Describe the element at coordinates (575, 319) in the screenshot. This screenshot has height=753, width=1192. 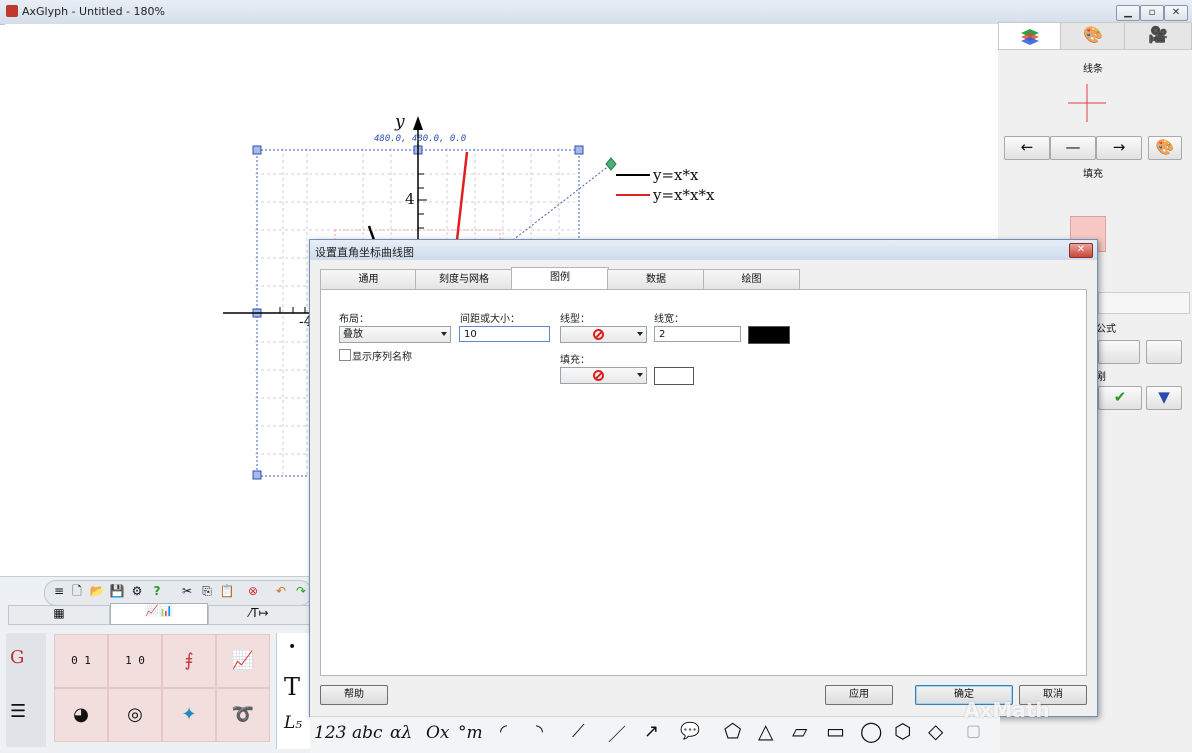
I see `linetype-label: 线型：` at that location.